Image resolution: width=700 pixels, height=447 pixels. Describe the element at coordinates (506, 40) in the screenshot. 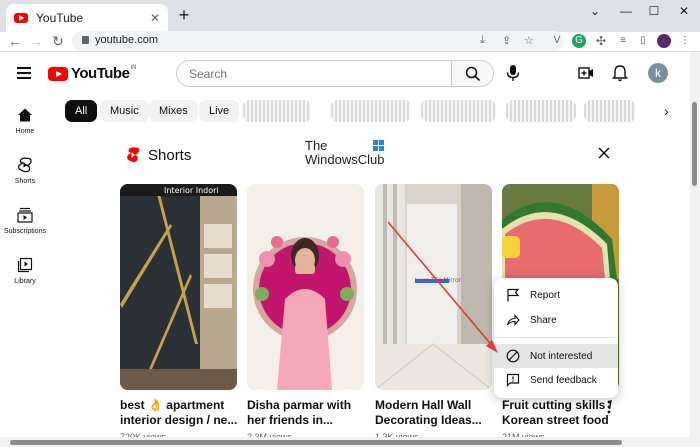

I see `share-page-icon: ⇪` at that location.